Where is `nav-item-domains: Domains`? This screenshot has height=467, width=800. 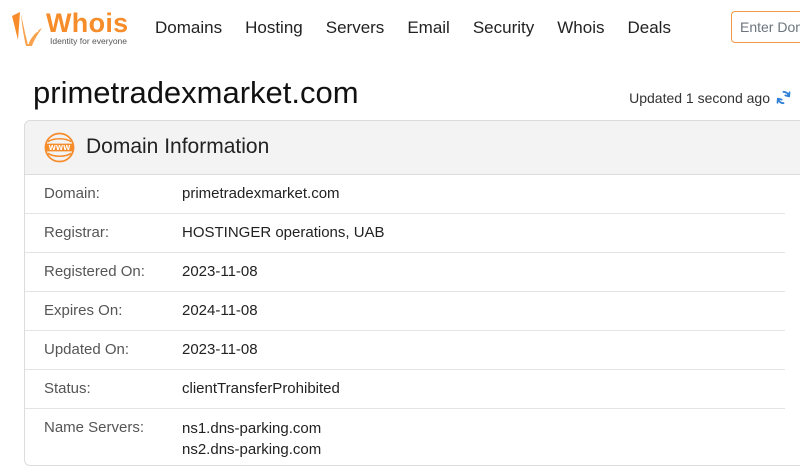 nav-item-domains: Domains is located at coordinates (188, 28).